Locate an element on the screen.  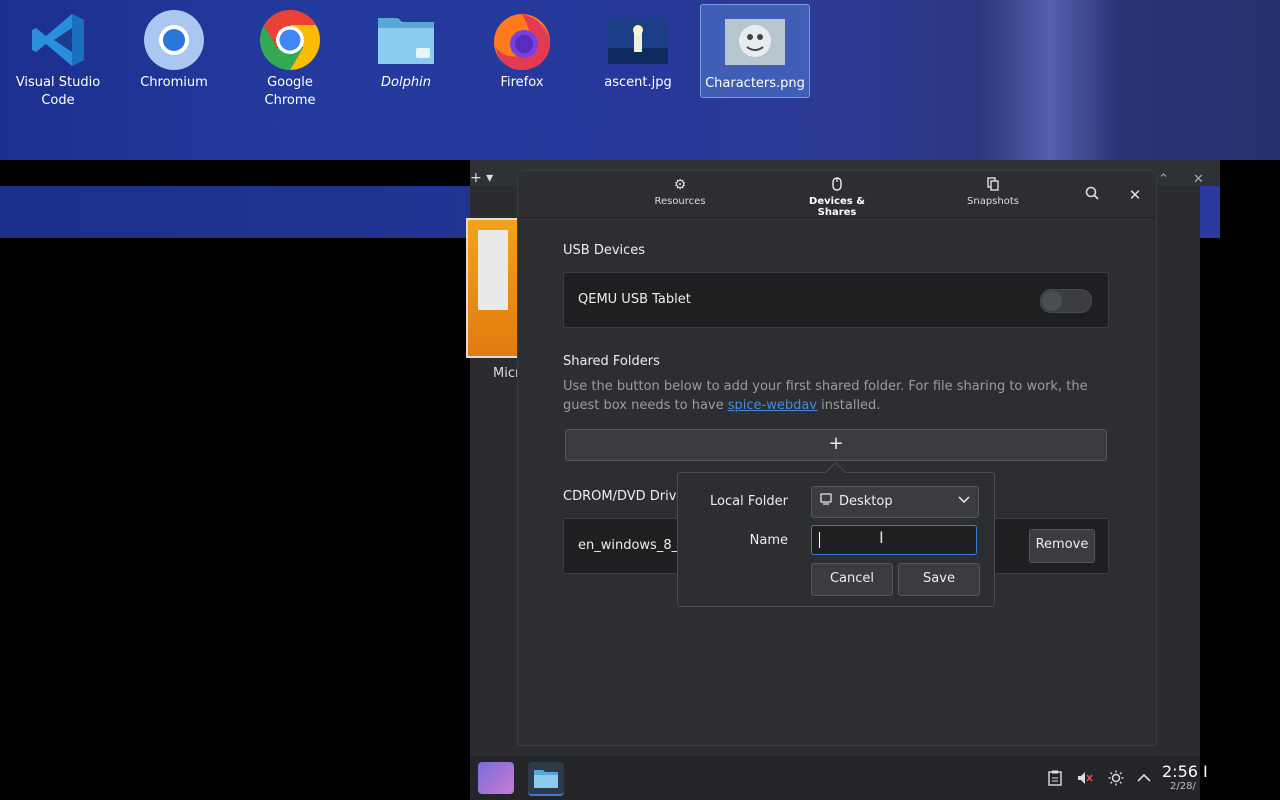
vm-thumbnail is located at coordinates (494, 288).